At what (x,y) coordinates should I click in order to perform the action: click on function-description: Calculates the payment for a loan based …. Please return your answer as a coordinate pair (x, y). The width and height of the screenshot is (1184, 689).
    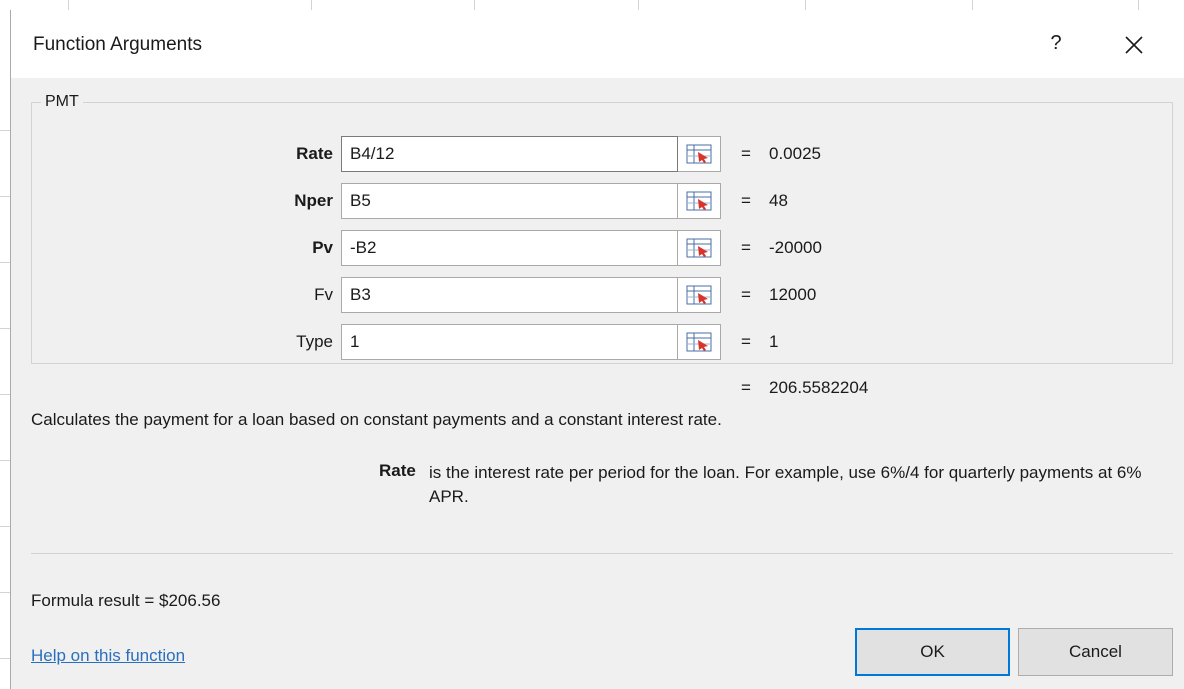
    Looking at the image, I should click on (376, 419).